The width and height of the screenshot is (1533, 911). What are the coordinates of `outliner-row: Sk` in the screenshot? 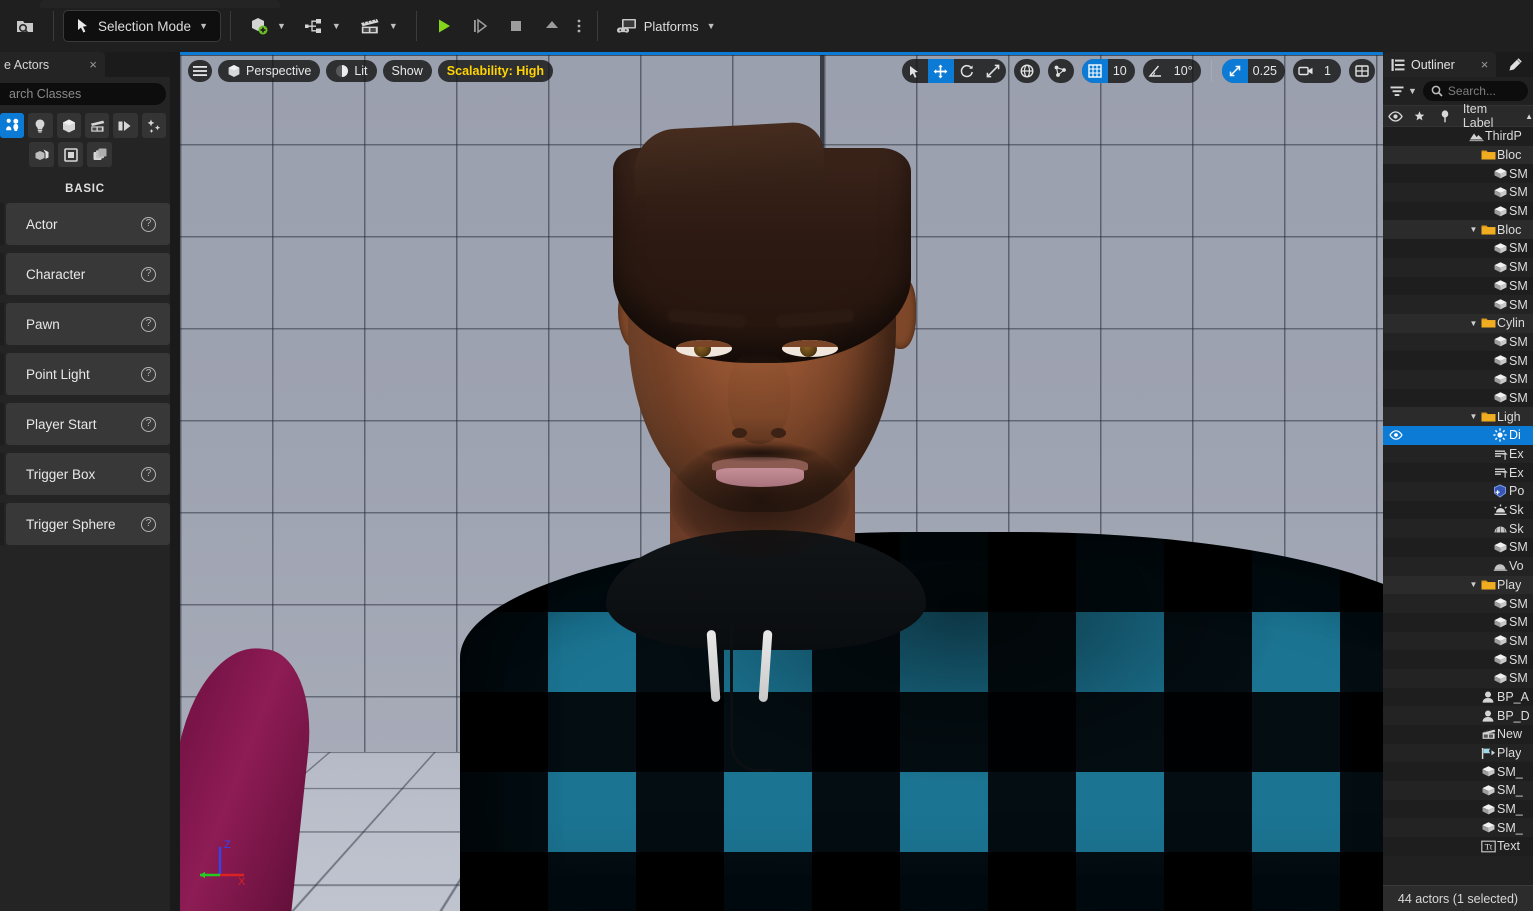 It's located at (1458, 529).